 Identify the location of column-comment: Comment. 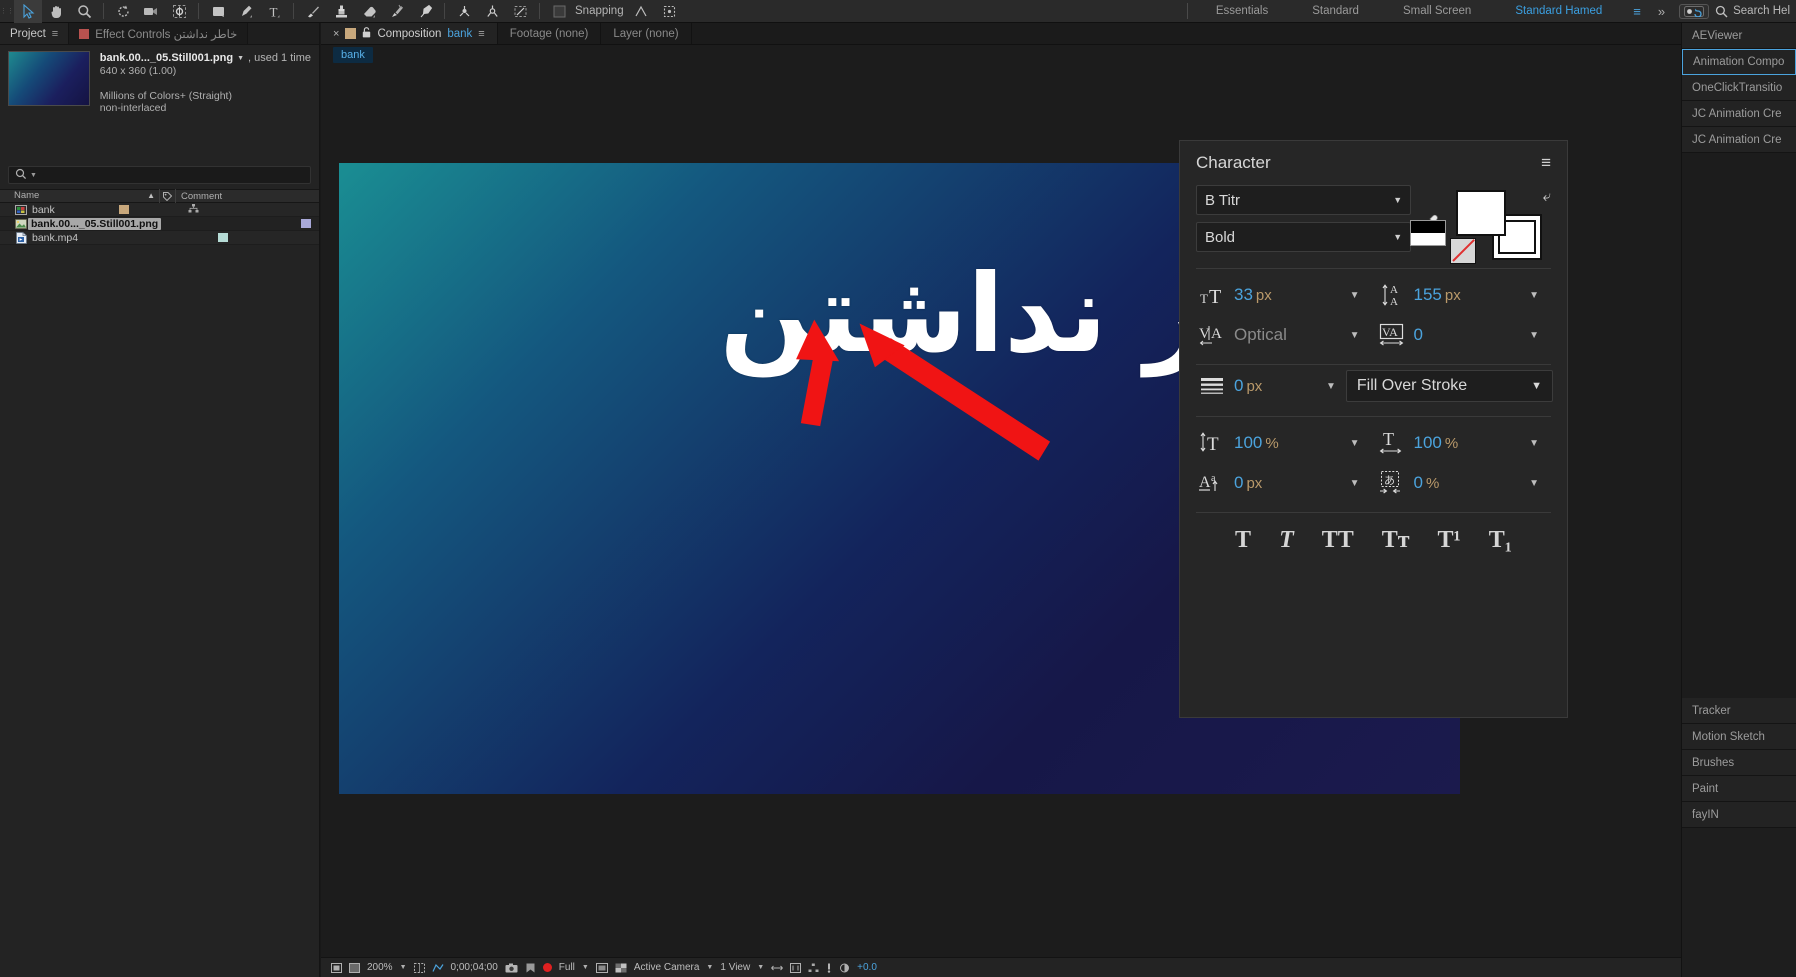
(247, 196).